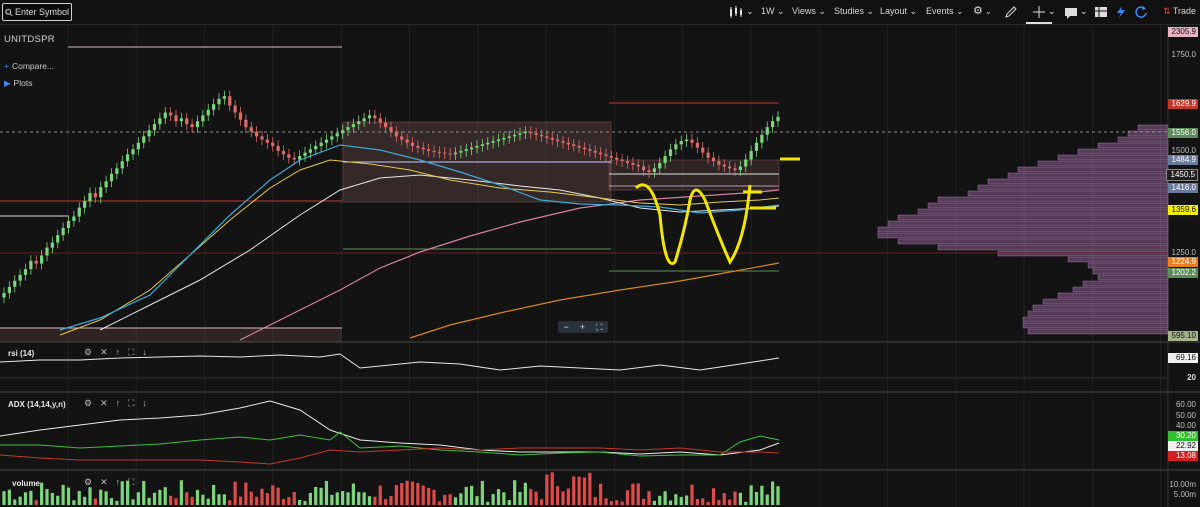 The height and width of the screenshot is (507, 1200). I want to click on table-icon, so click(1101, 12).